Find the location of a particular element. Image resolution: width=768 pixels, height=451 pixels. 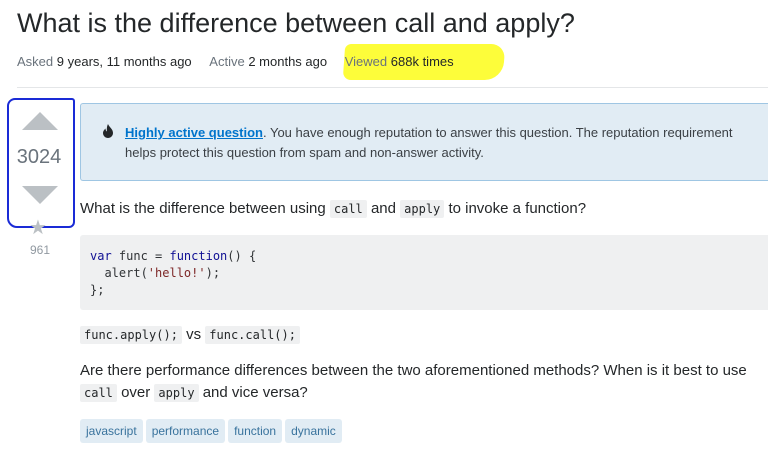

intro-text: What is the difference between using is located at coordinates (205, 208).